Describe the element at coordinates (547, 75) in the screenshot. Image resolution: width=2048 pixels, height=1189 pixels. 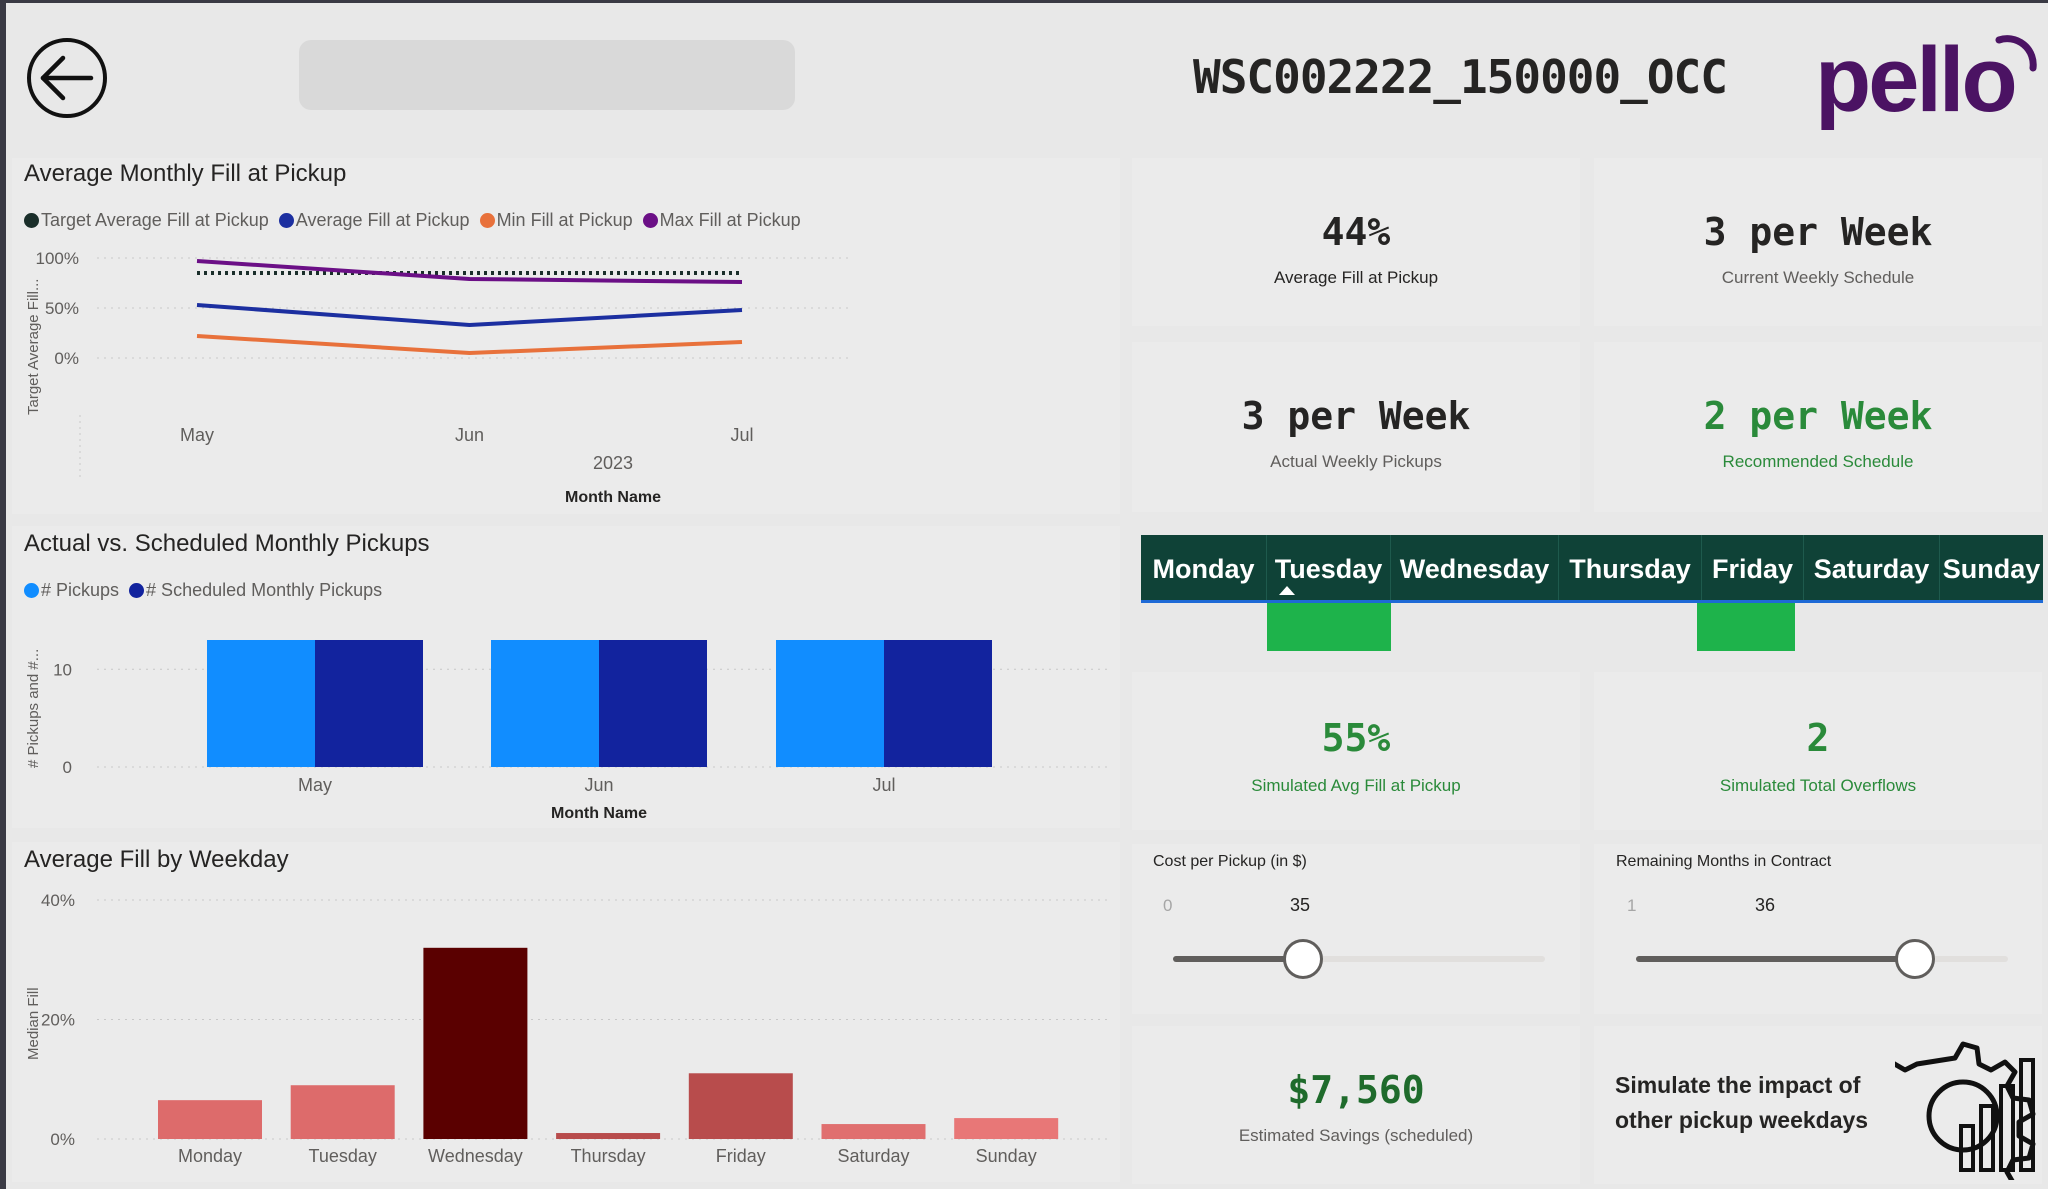
I see `filter-box` at that location.